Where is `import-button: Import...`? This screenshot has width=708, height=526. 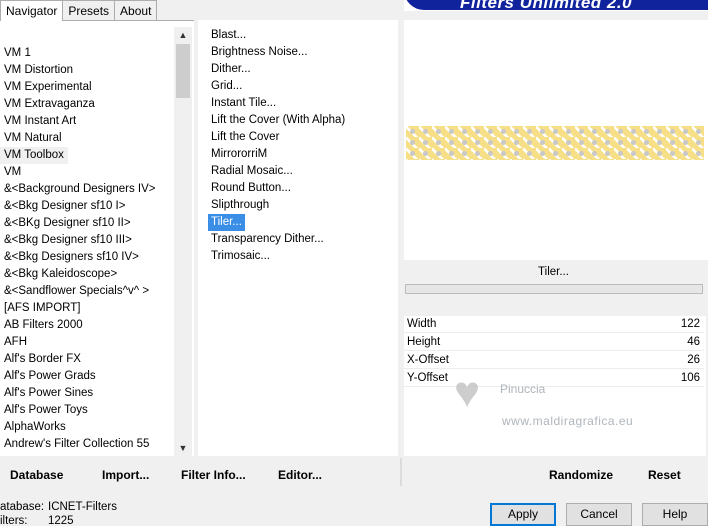 import-button: Import... is located at coordinates (125, 475).